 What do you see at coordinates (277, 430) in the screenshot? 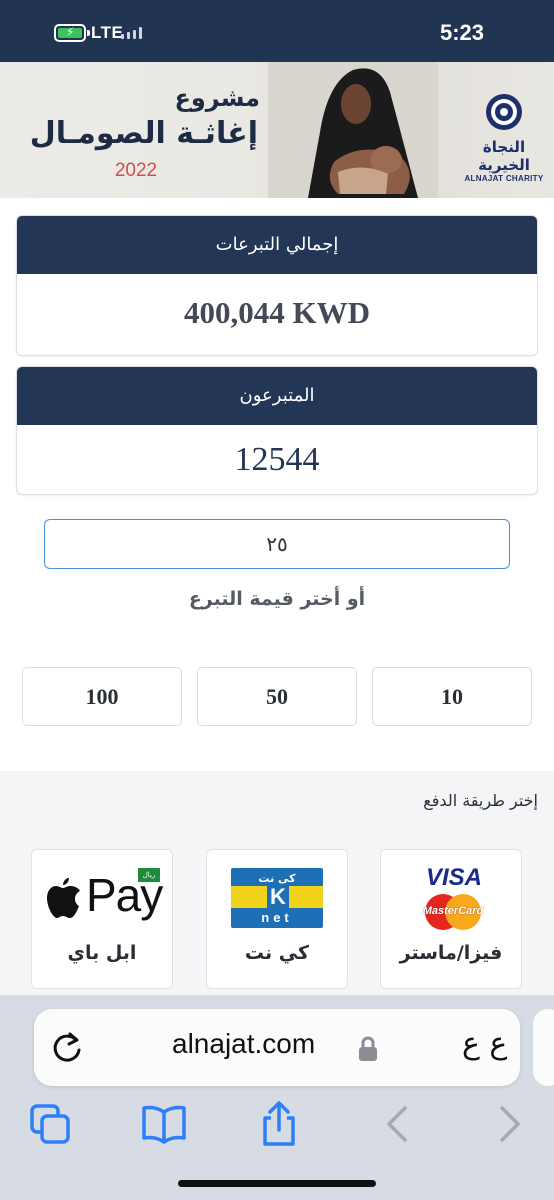
I see `donors-count-card: المتبرعون 12544` at bounding box center [277, 430].